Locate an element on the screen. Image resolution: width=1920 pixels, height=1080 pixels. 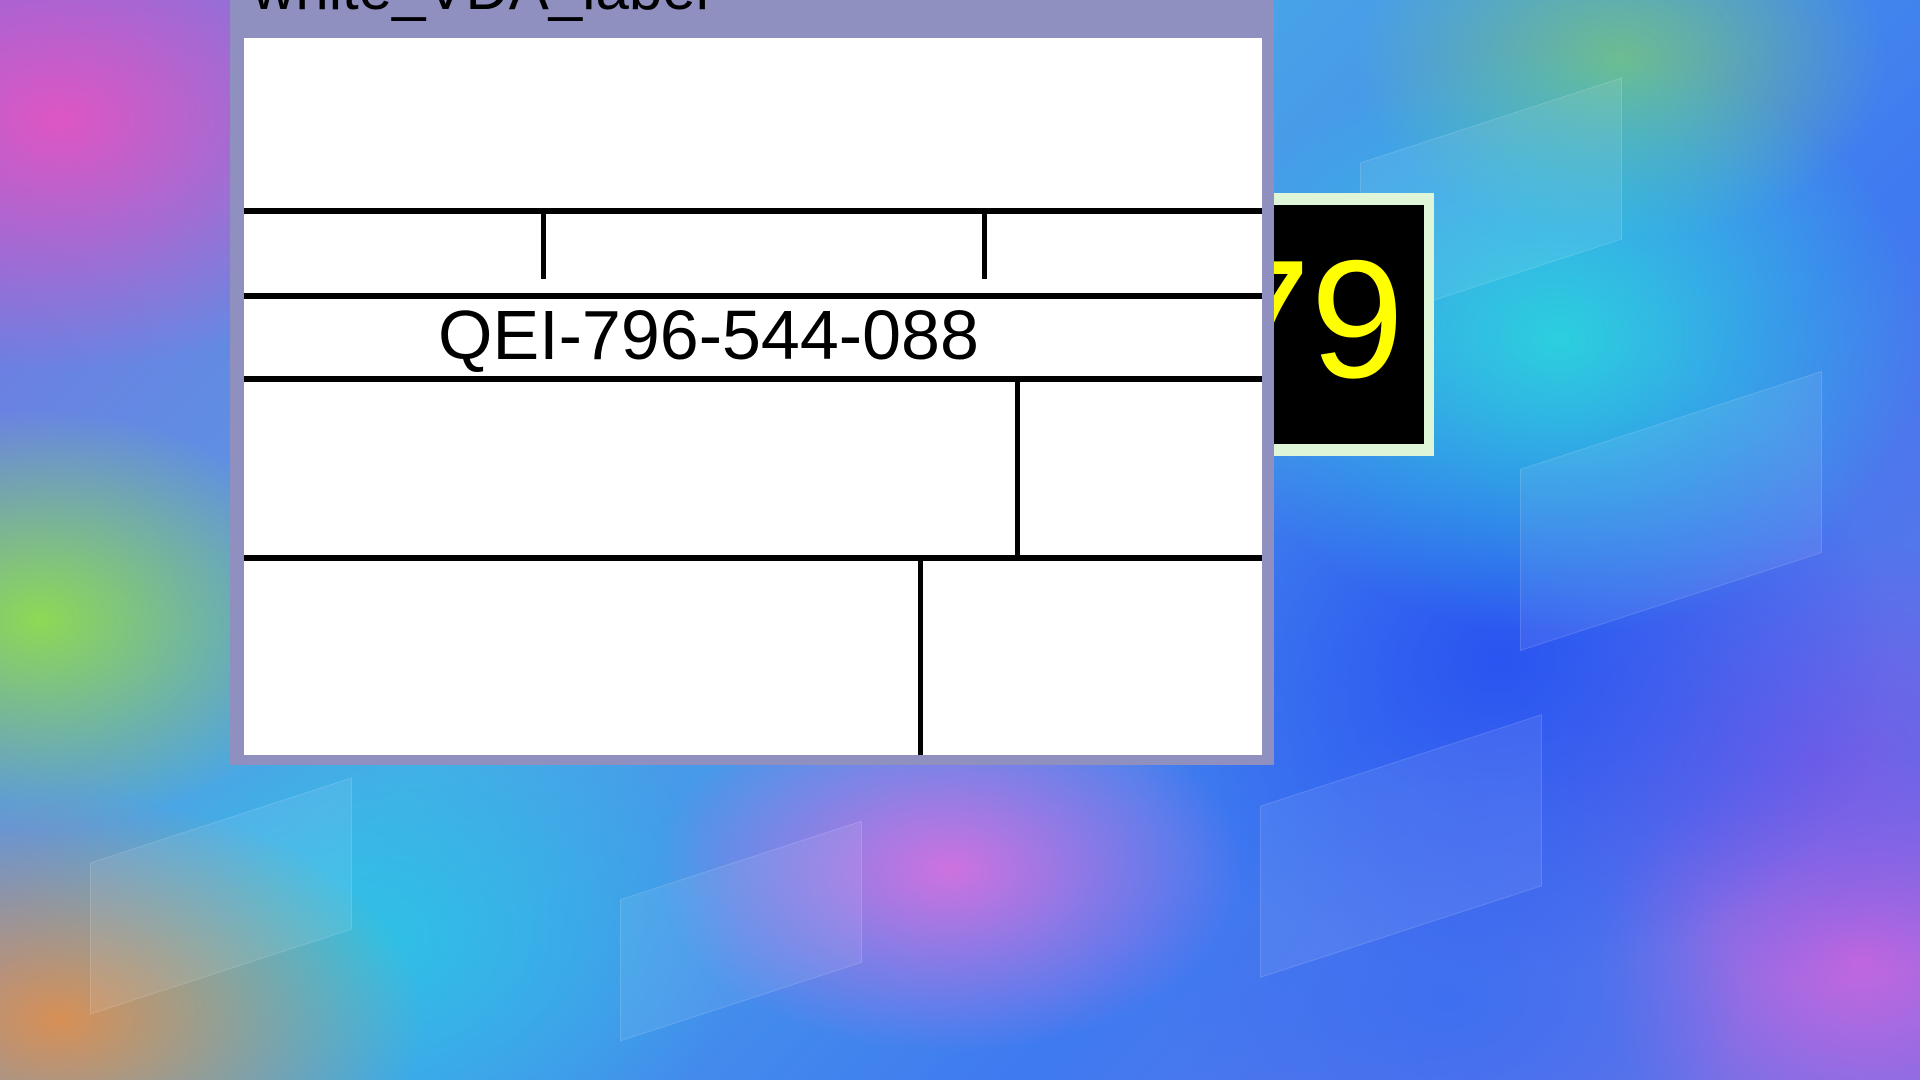
tag-number: 79 is located at coordinates (1331, 319).